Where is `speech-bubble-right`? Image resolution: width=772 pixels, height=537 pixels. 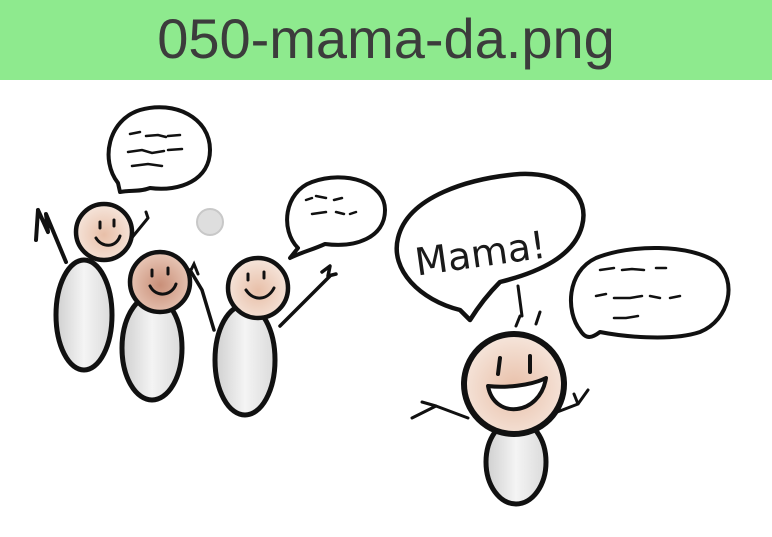
speech-bubble-right is located at coordinates (649, 293).